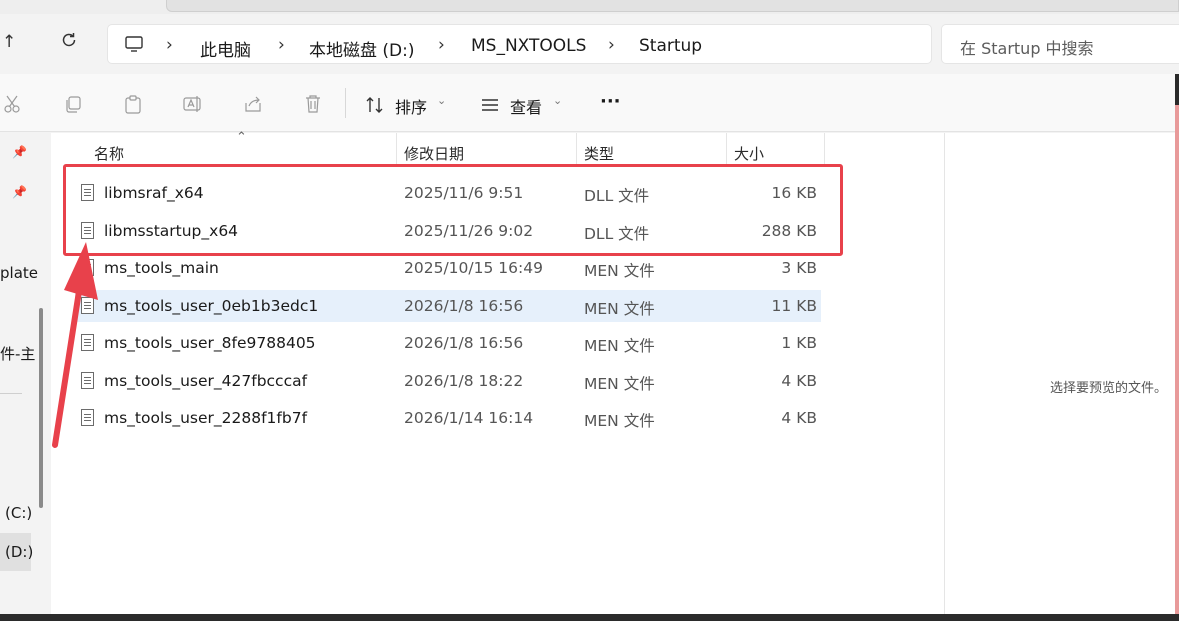  I want to click on file-name: ms_tools_user_8fe9788405, so click(210, 343).